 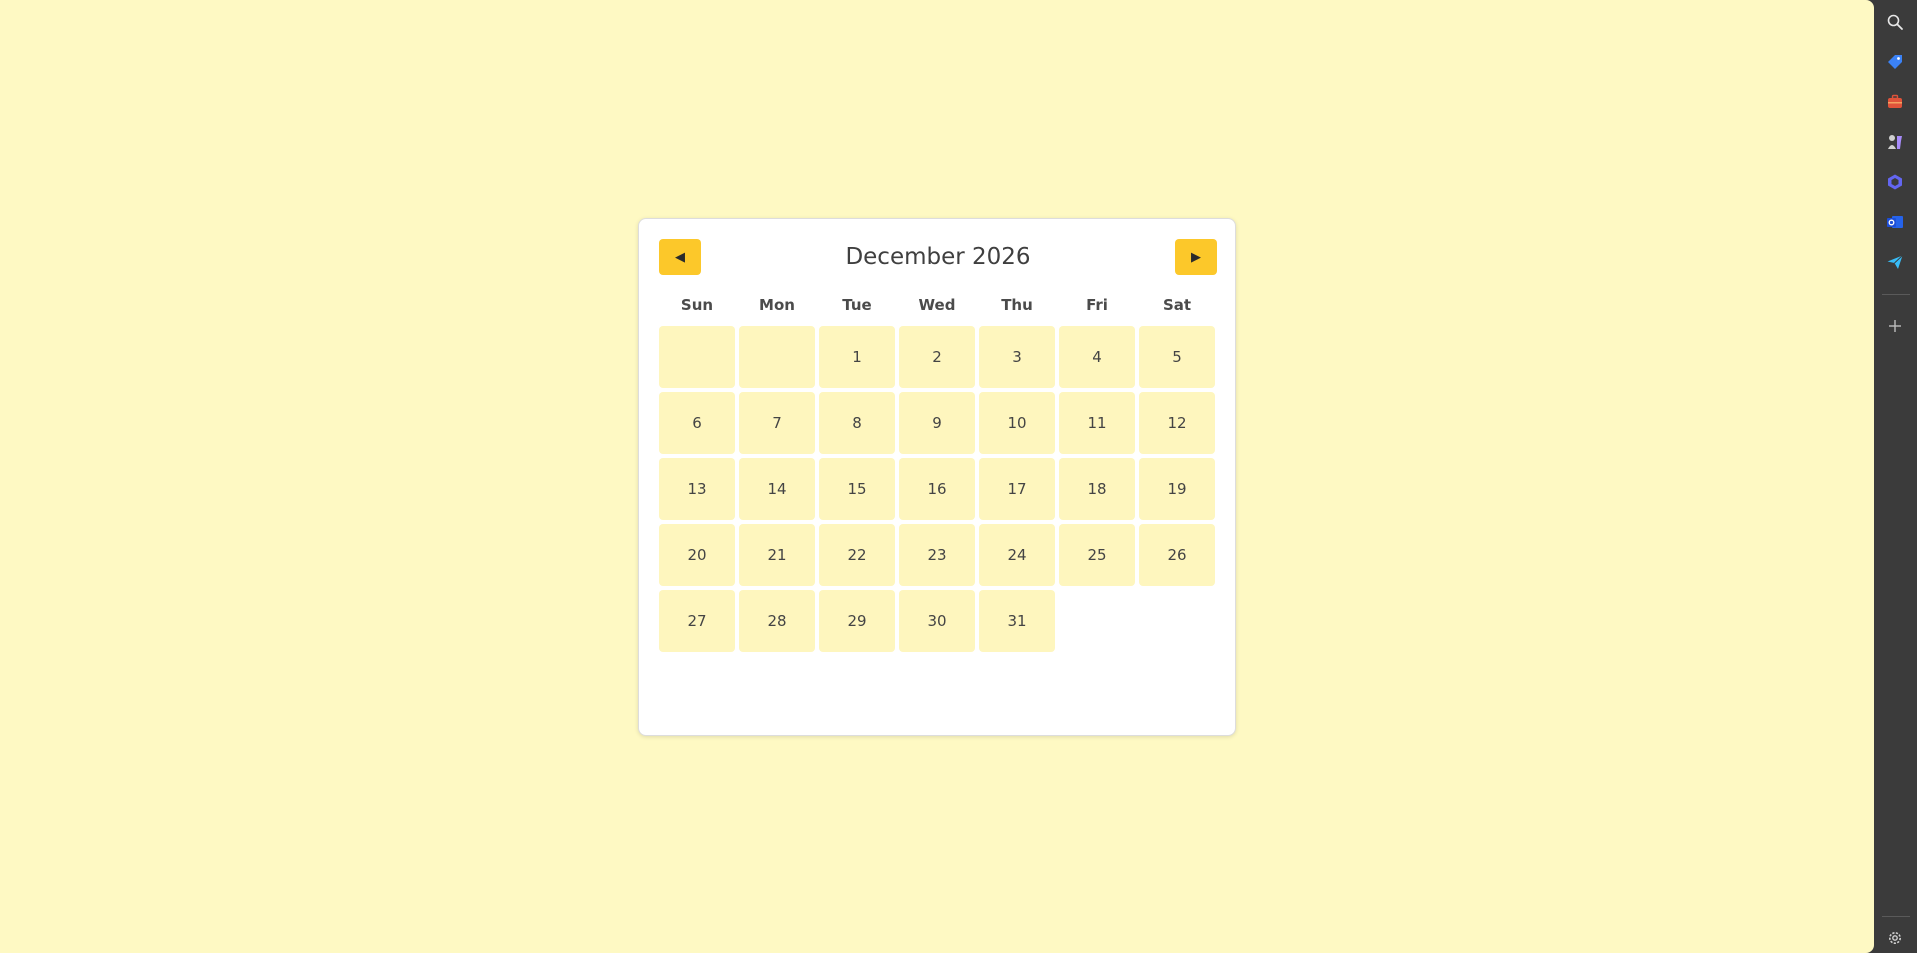 I want to click on next-month-button: ▶, so click(x=1196, y=257).